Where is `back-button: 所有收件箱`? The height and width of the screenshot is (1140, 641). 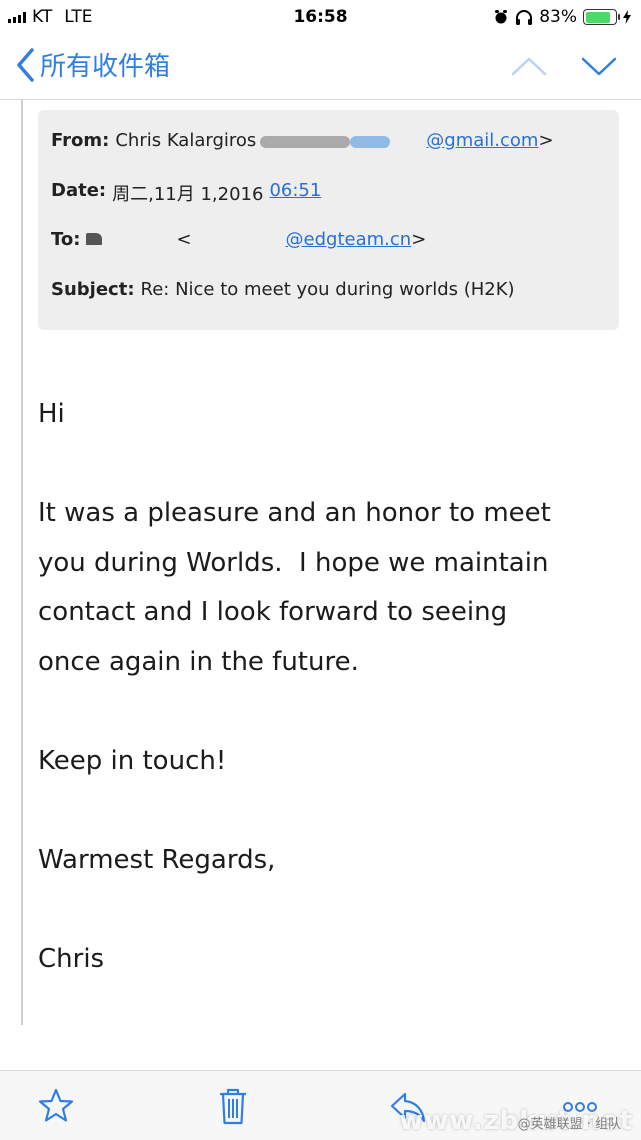
back-button: 所有收件箱 is located at coordinates (93, 64).